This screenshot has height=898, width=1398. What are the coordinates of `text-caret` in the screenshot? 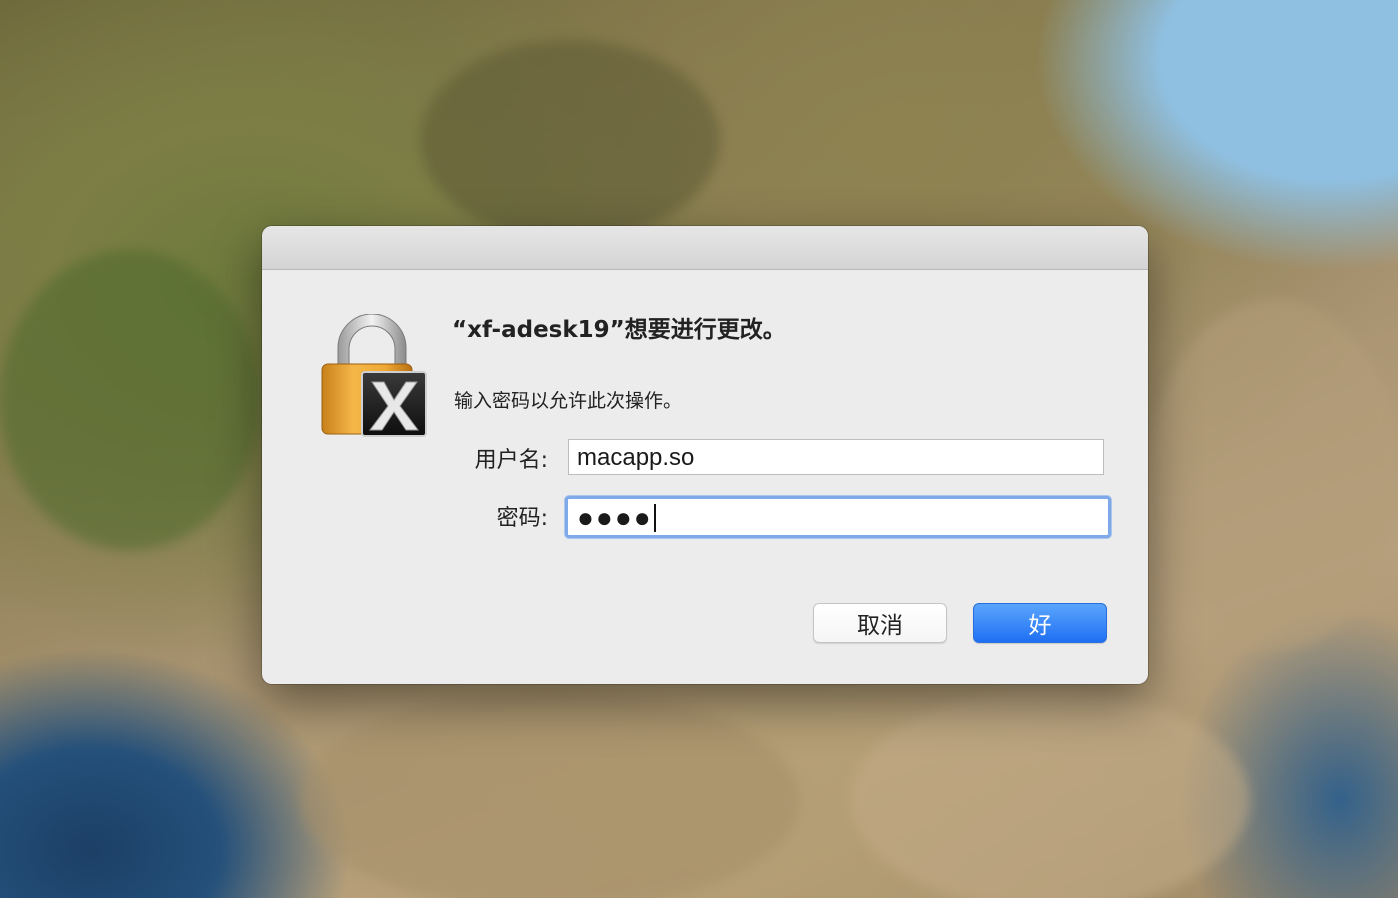 It's located at (654, 518).